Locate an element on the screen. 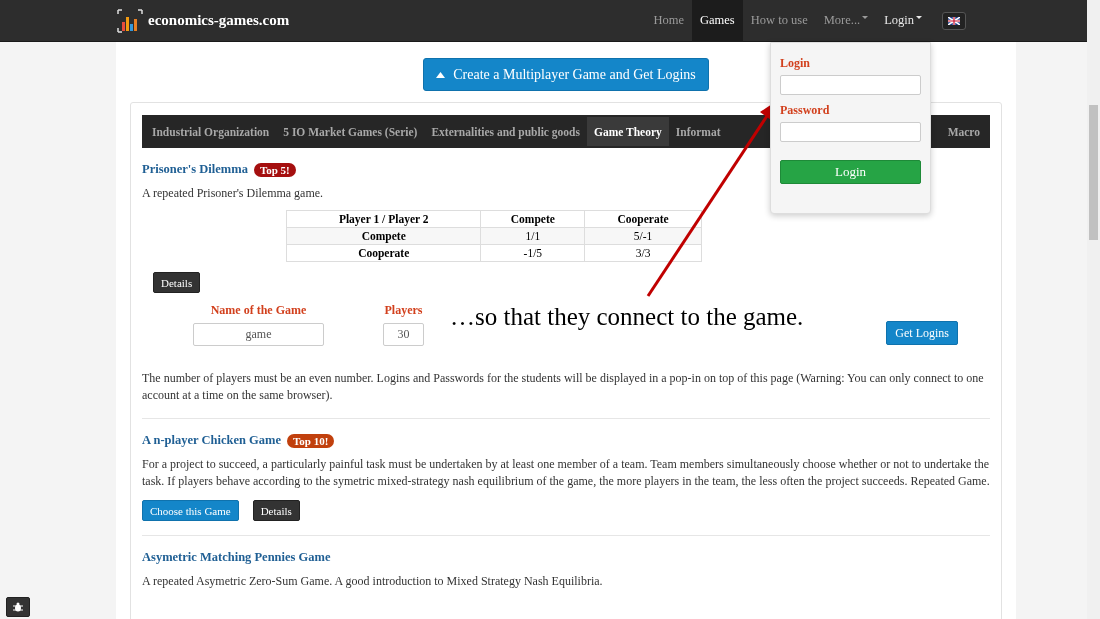 This screenshot has width=1100, height=619. table-header: Compete is located at coordinates (532, 219).